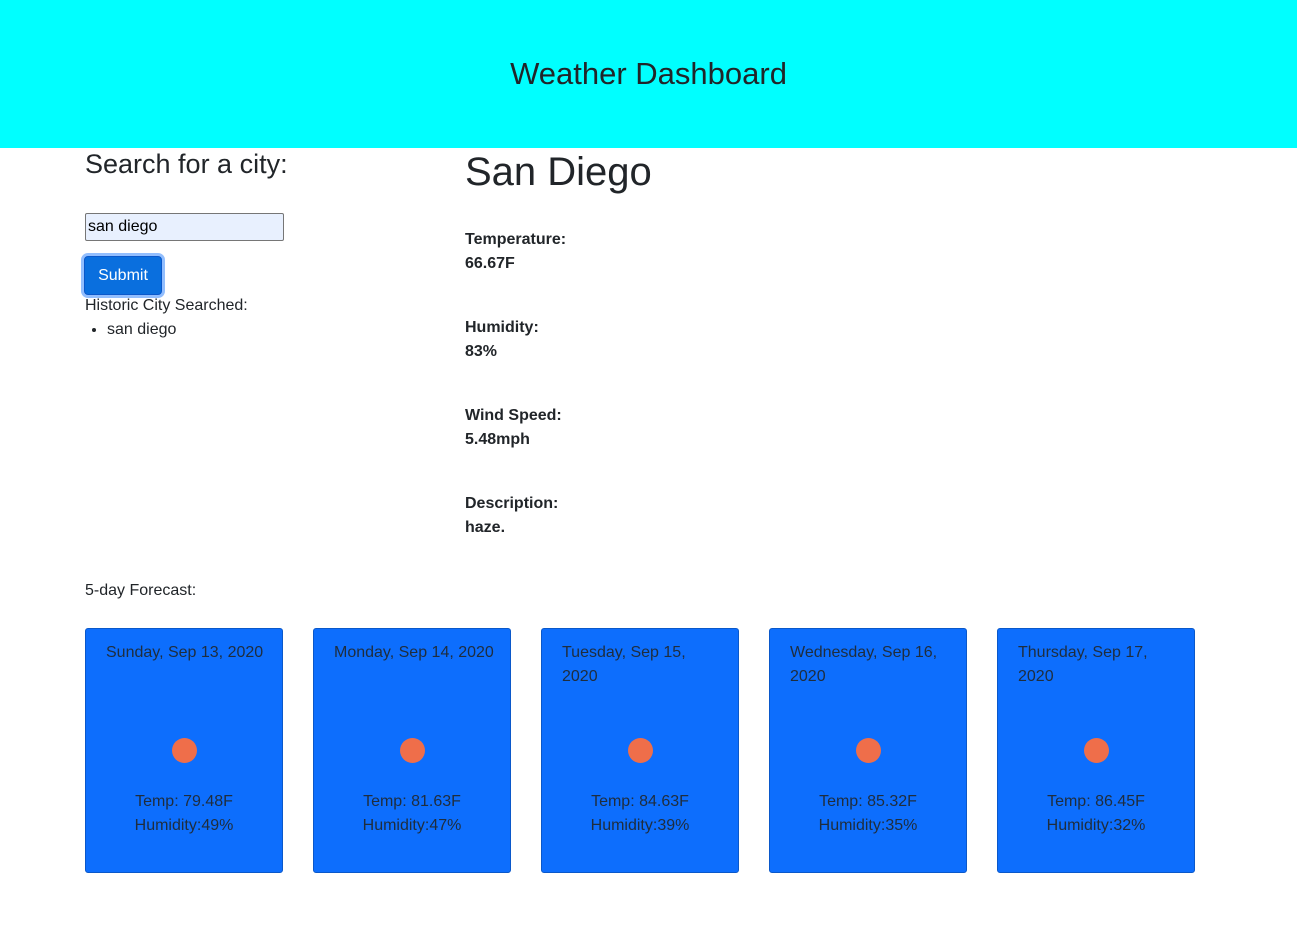 This screenshot has width=1297, height=927. What do you see at coordinates (511, 516) in the screenshot?
I see `description-stat: Description: haze.` at bounding box center [511, 516].